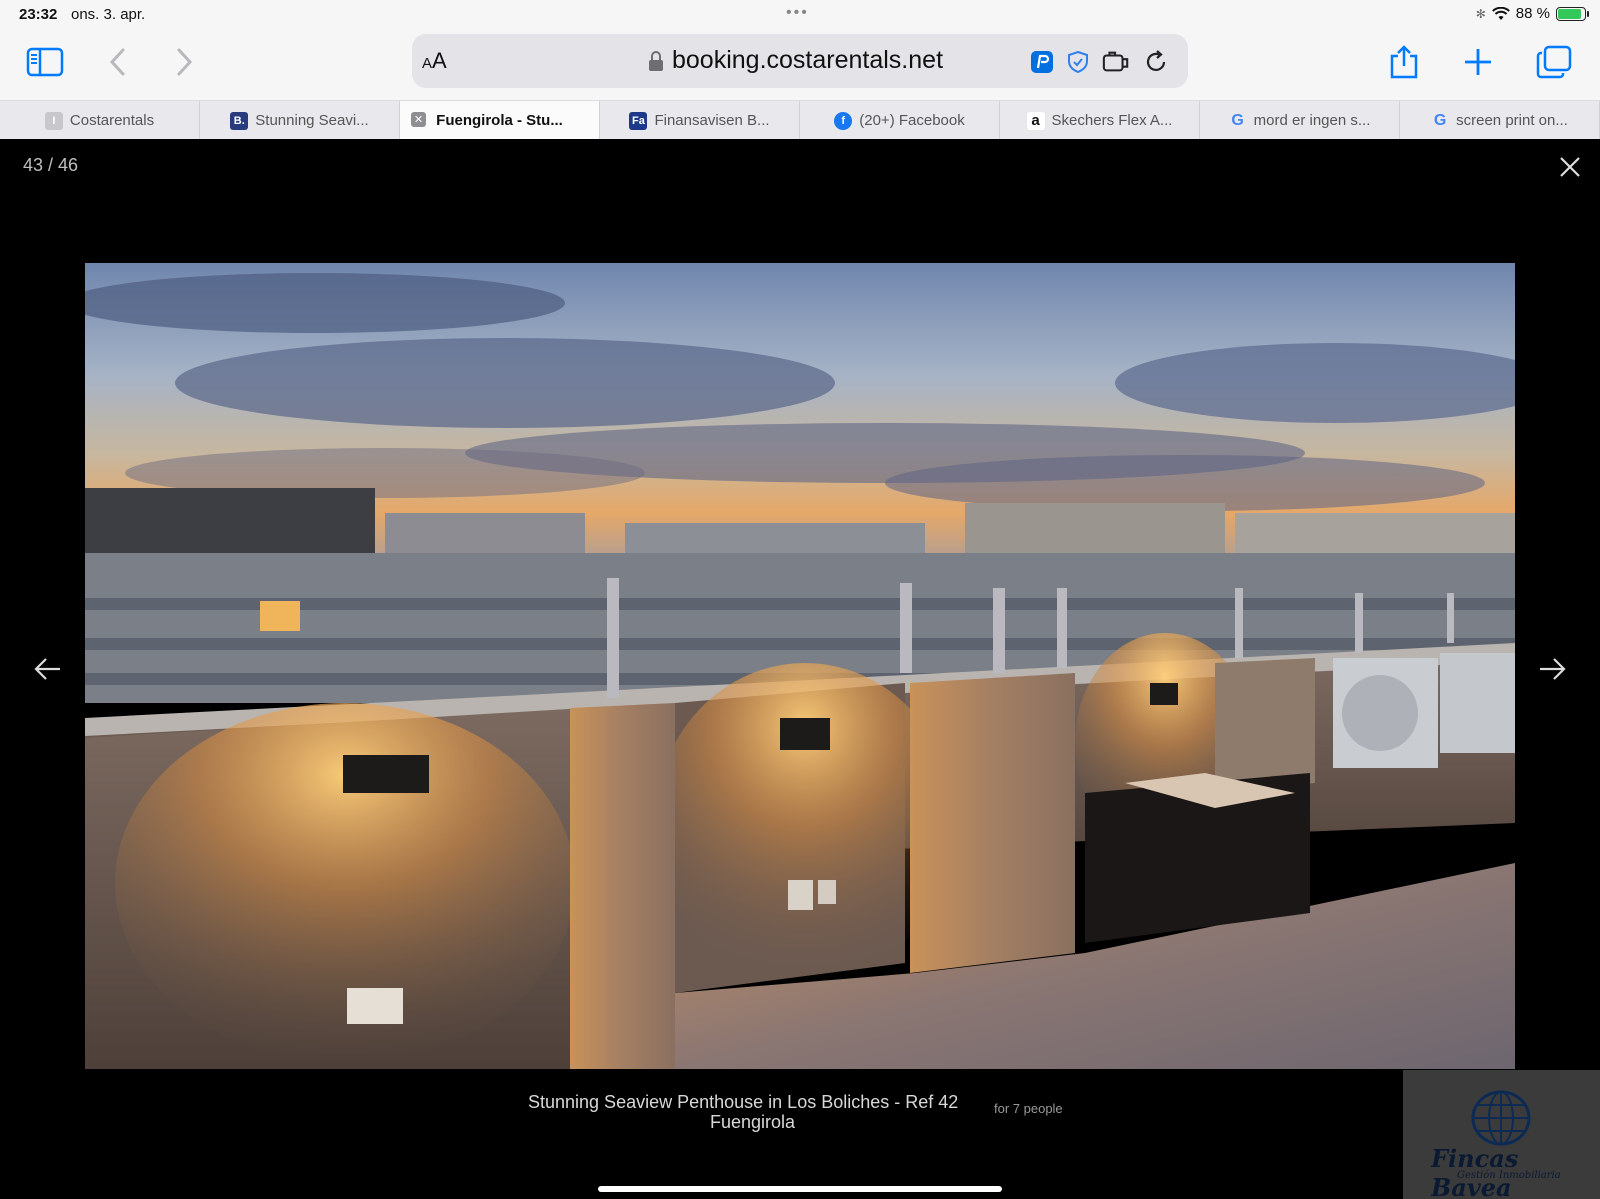 The height and width of the screenshot is (1199, 1600). Describe the element at coordinates (1572, 13) in the screenshot. I see `battery-icon` at that location.